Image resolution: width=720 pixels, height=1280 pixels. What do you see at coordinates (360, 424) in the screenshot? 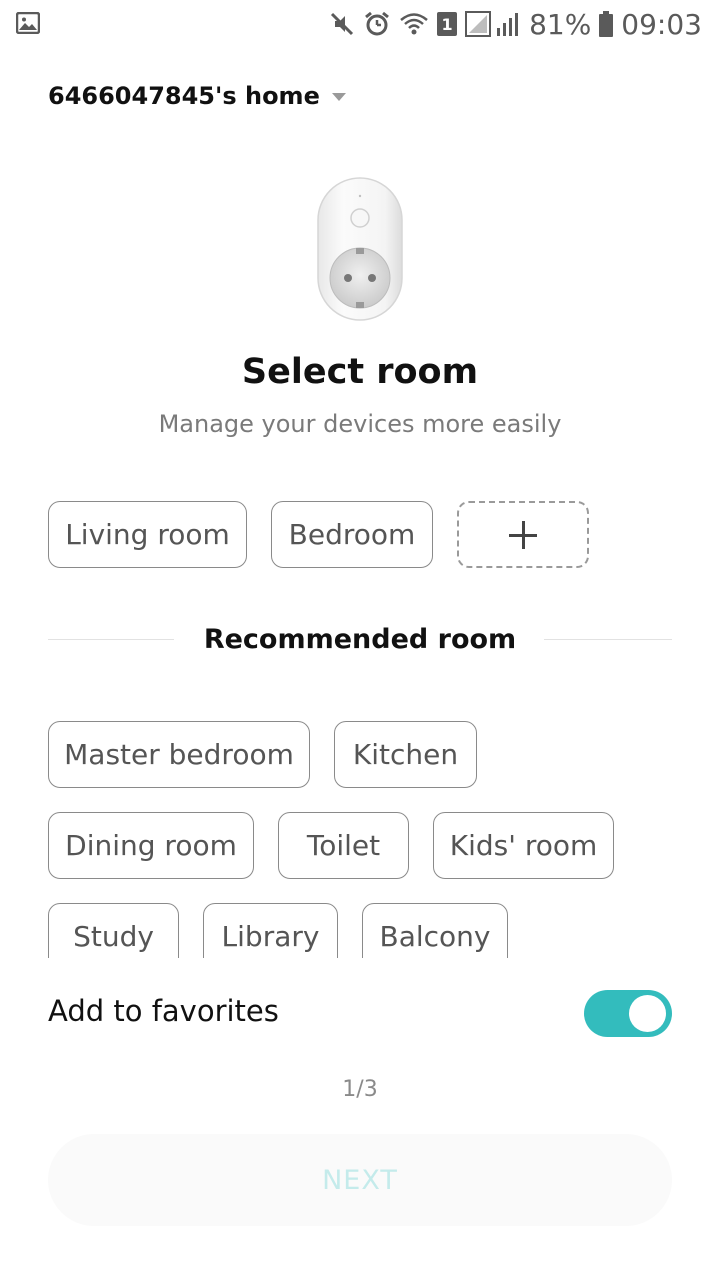
I see `page-subtitle: Manage your devices more easily` at bounding box center [360, 424].